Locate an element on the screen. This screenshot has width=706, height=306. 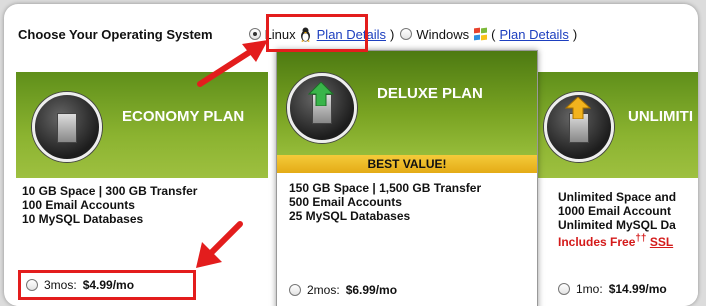
os-selector-title: Choose Your Operating System is located at coordinates (115, 34).